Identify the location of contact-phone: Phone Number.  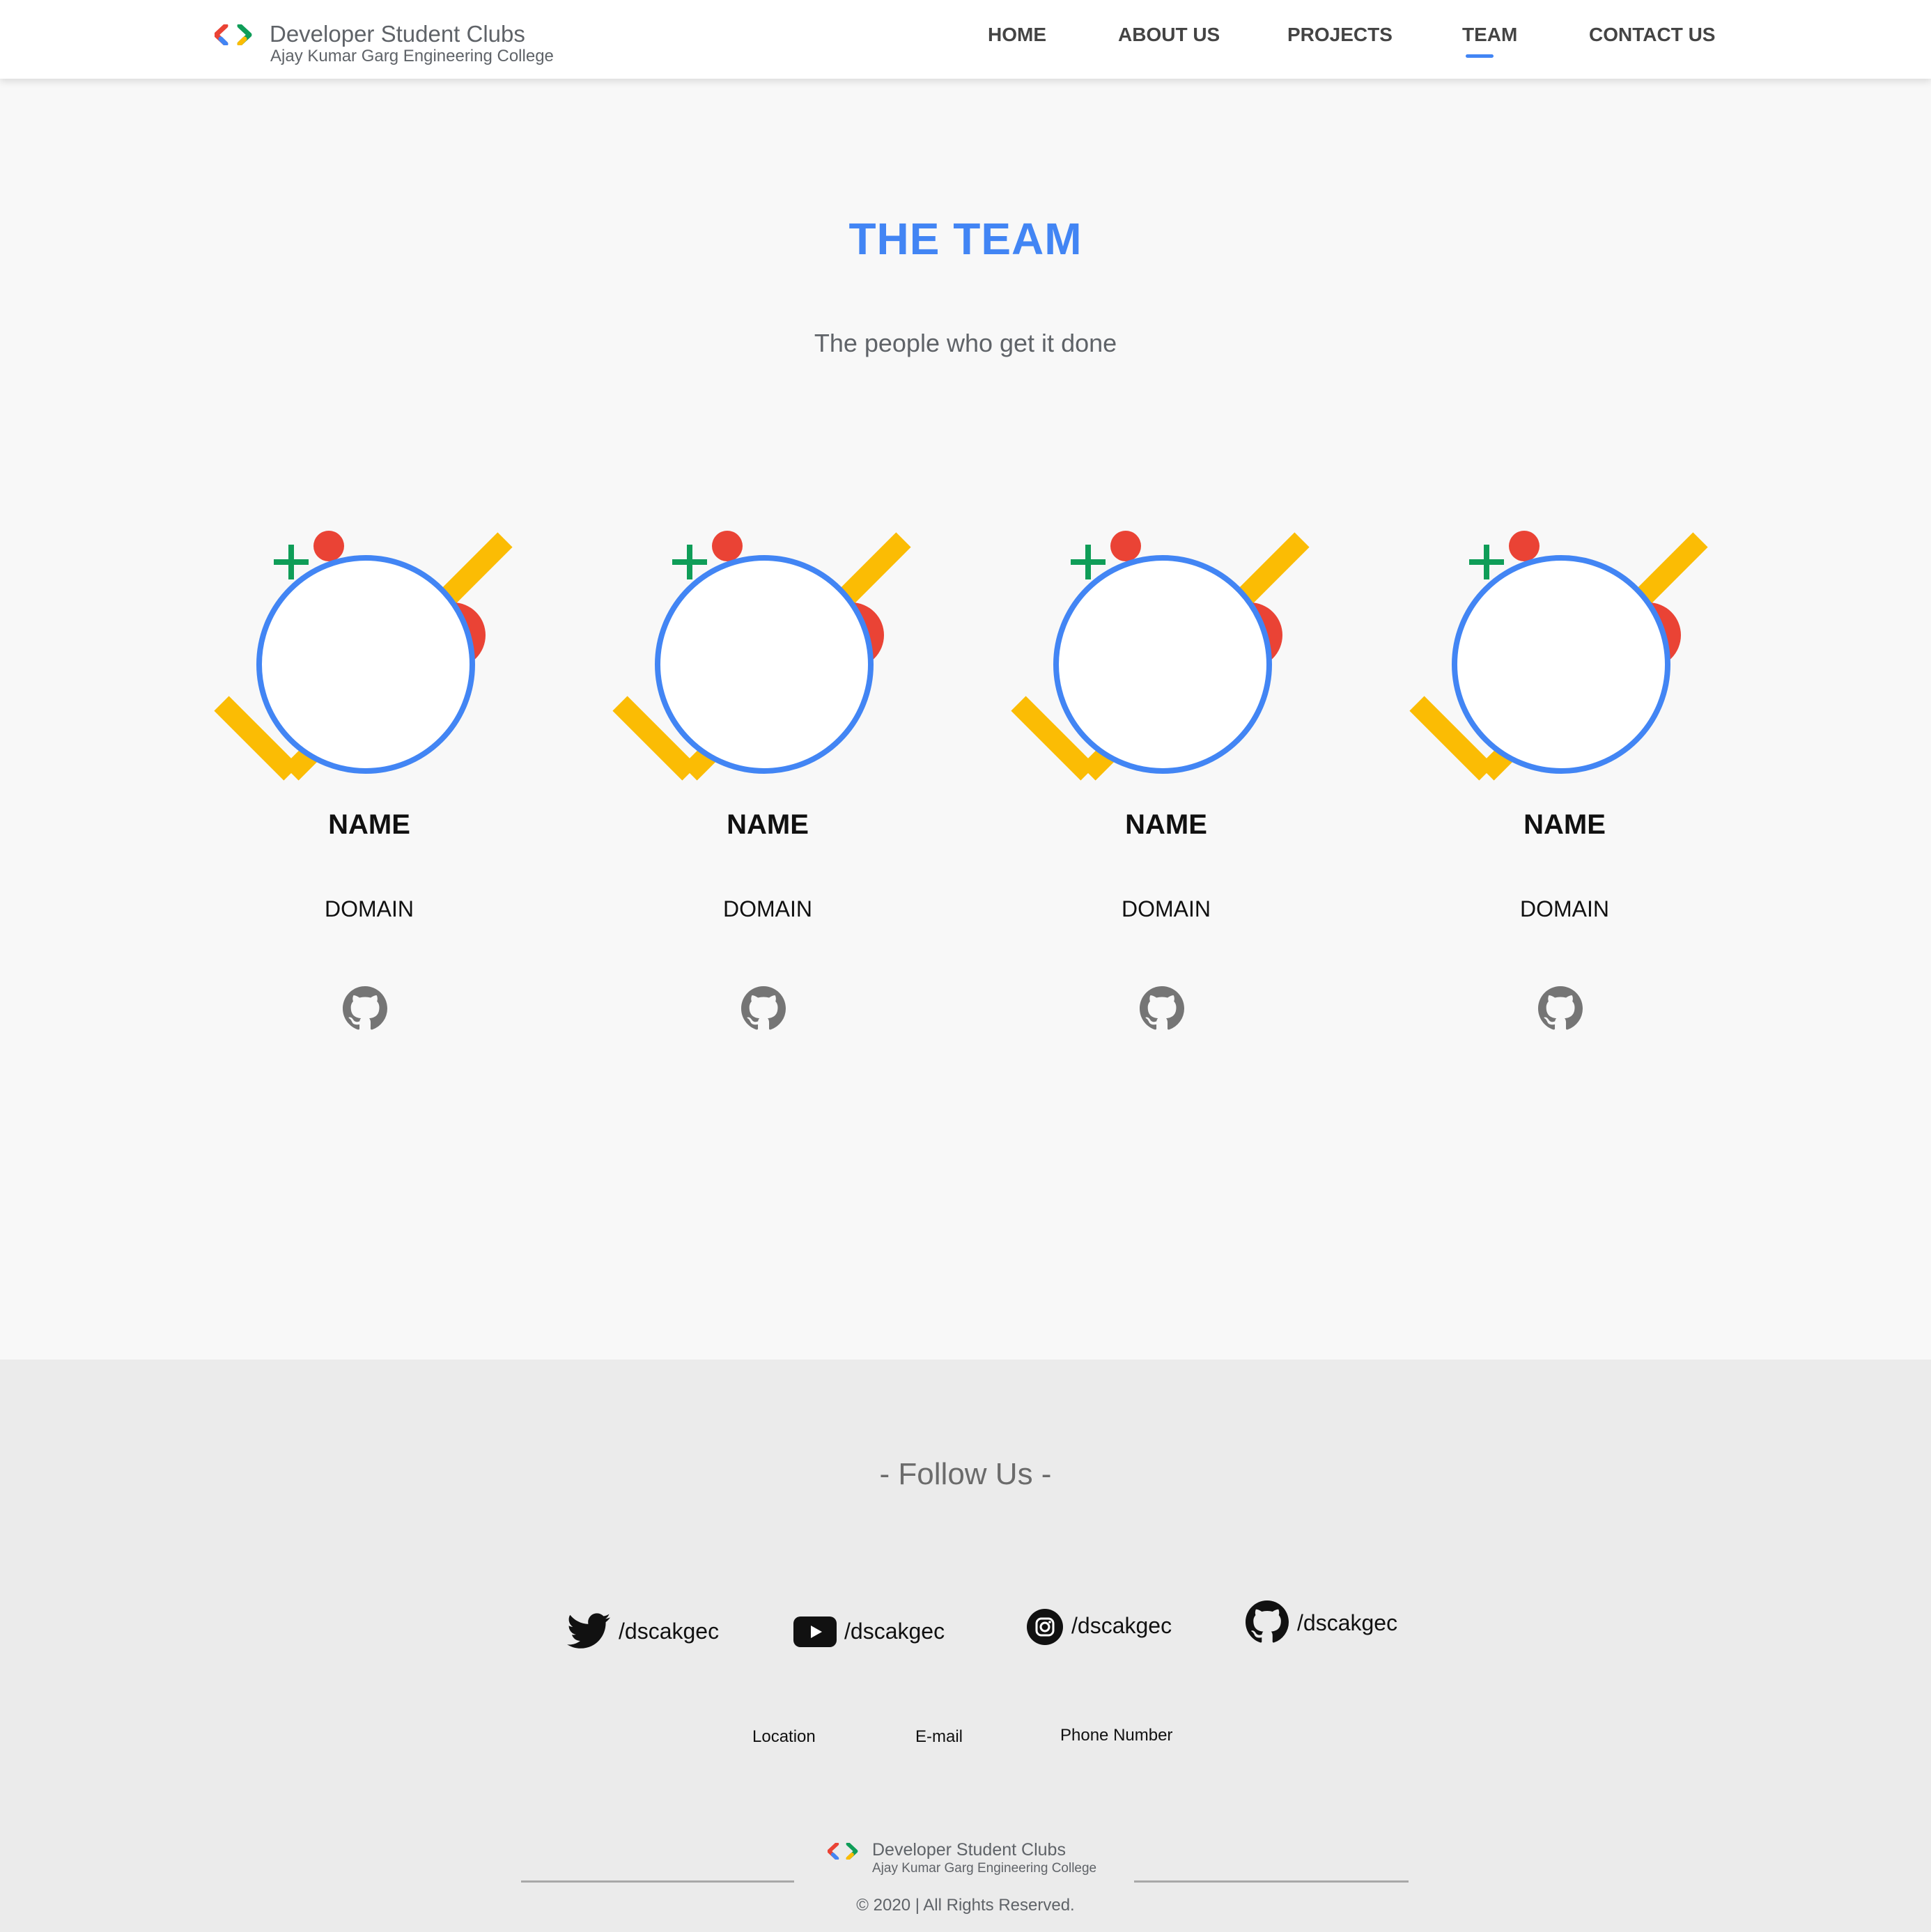
(1116, 1735).